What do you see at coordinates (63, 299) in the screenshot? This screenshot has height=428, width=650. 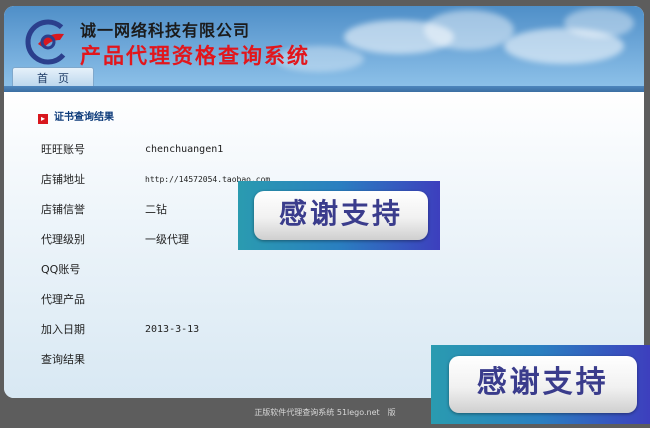 I see `row-label: 代理产品` at bounding box center [63, 299].